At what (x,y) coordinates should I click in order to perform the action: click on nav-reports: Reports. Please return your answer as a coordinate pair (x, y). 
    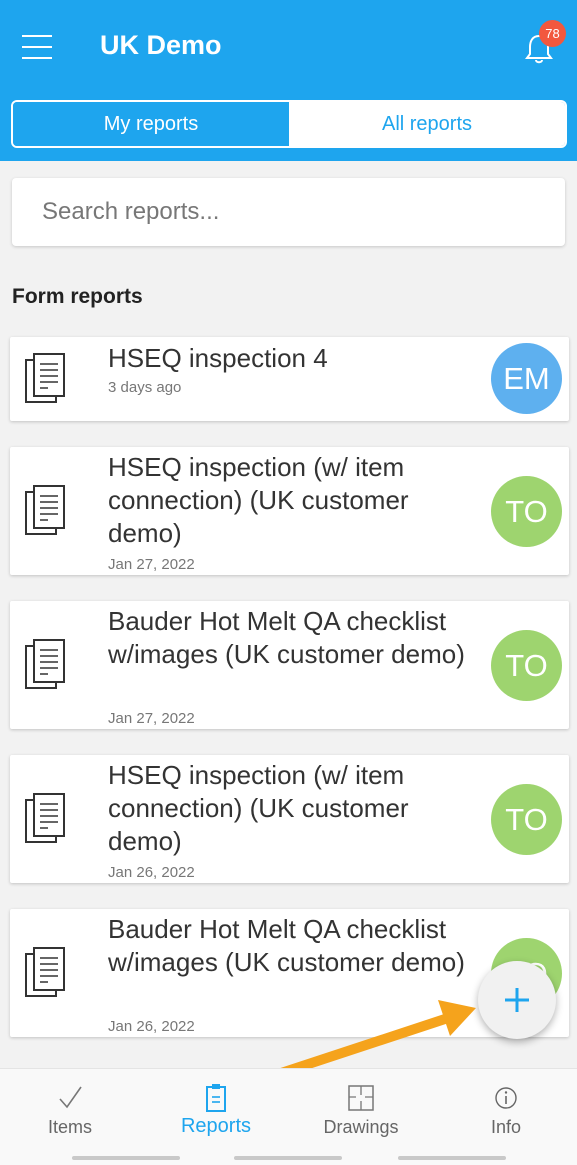
    Looking at the image, I should click on (216, 1114).